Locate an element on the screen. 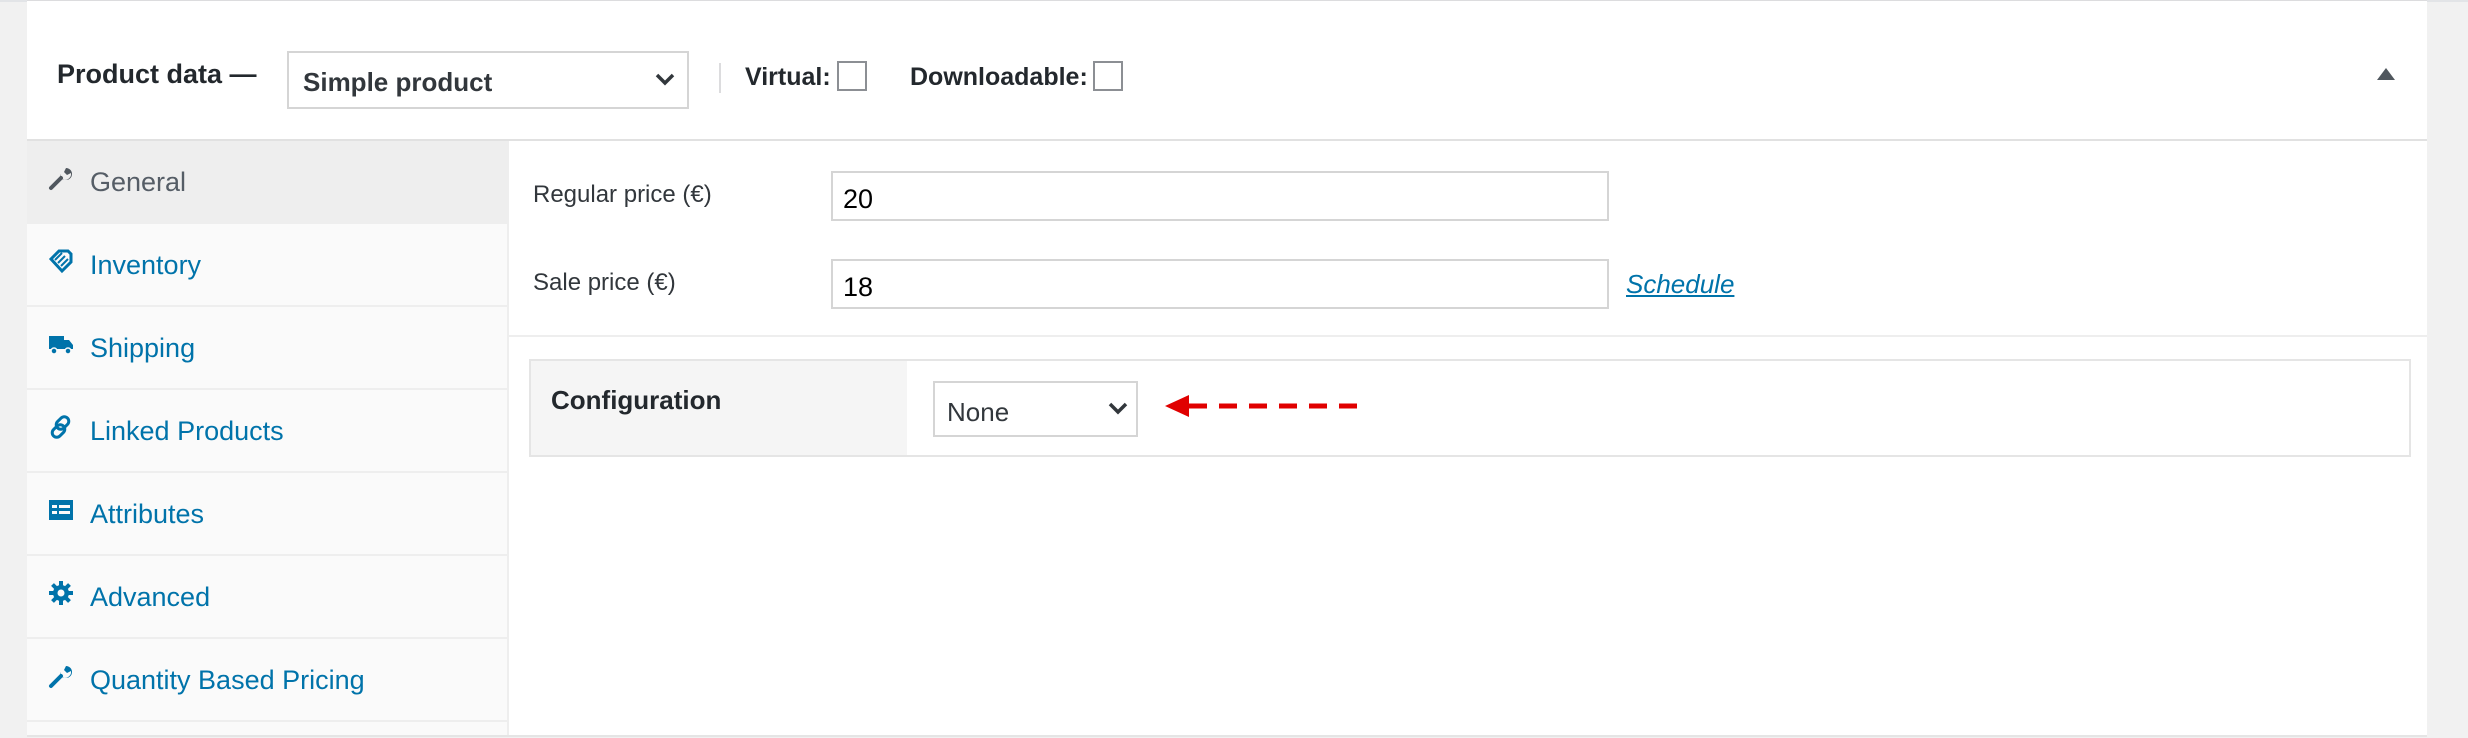  downloadable-checkbox is located at coordinates (1108, 76).